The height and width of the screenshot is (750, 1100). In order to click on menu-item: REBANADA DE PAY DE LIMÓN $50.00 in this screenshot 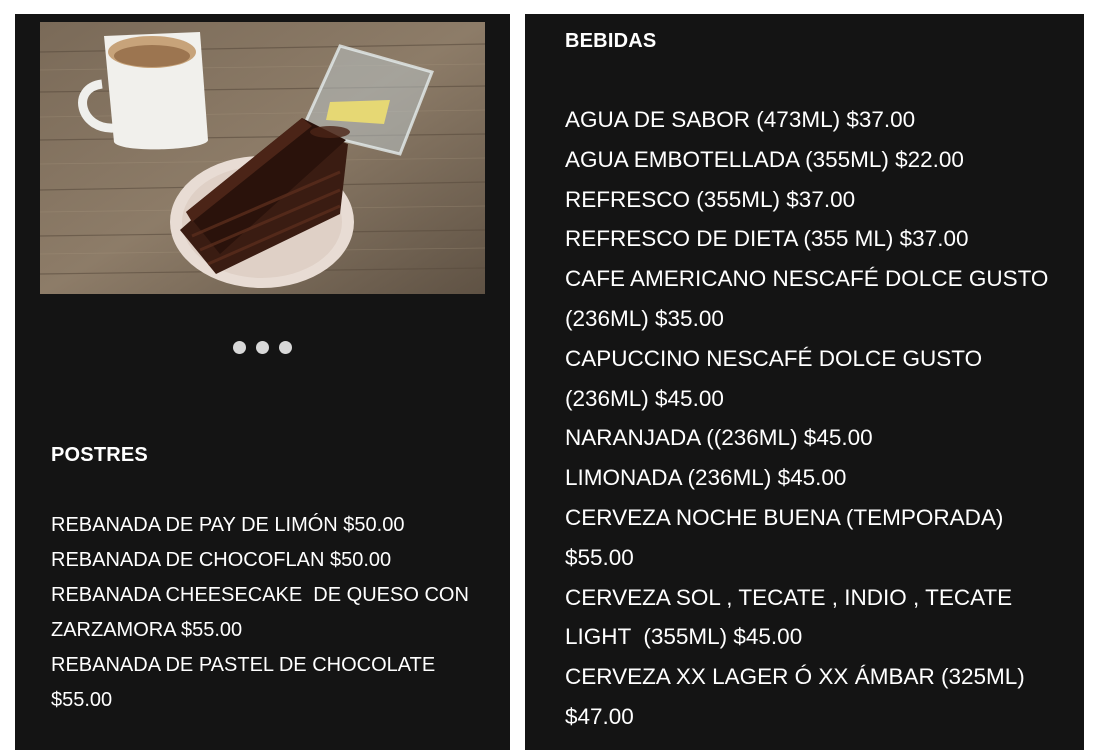, I will do `click(228, 525)`.